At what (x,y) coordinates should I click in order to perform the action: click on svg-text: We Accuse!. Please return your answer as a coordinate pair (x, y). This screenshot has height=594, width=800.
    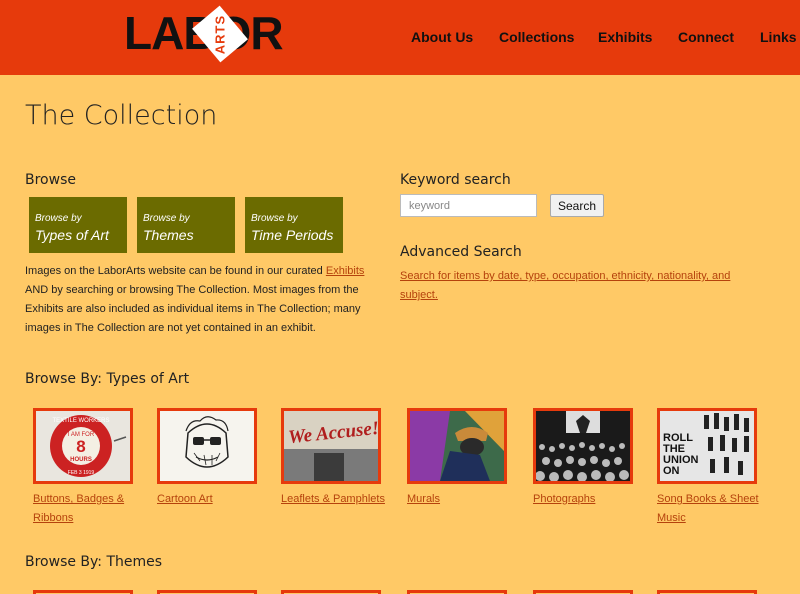
    Looking at the image, I should click on (332, 433).